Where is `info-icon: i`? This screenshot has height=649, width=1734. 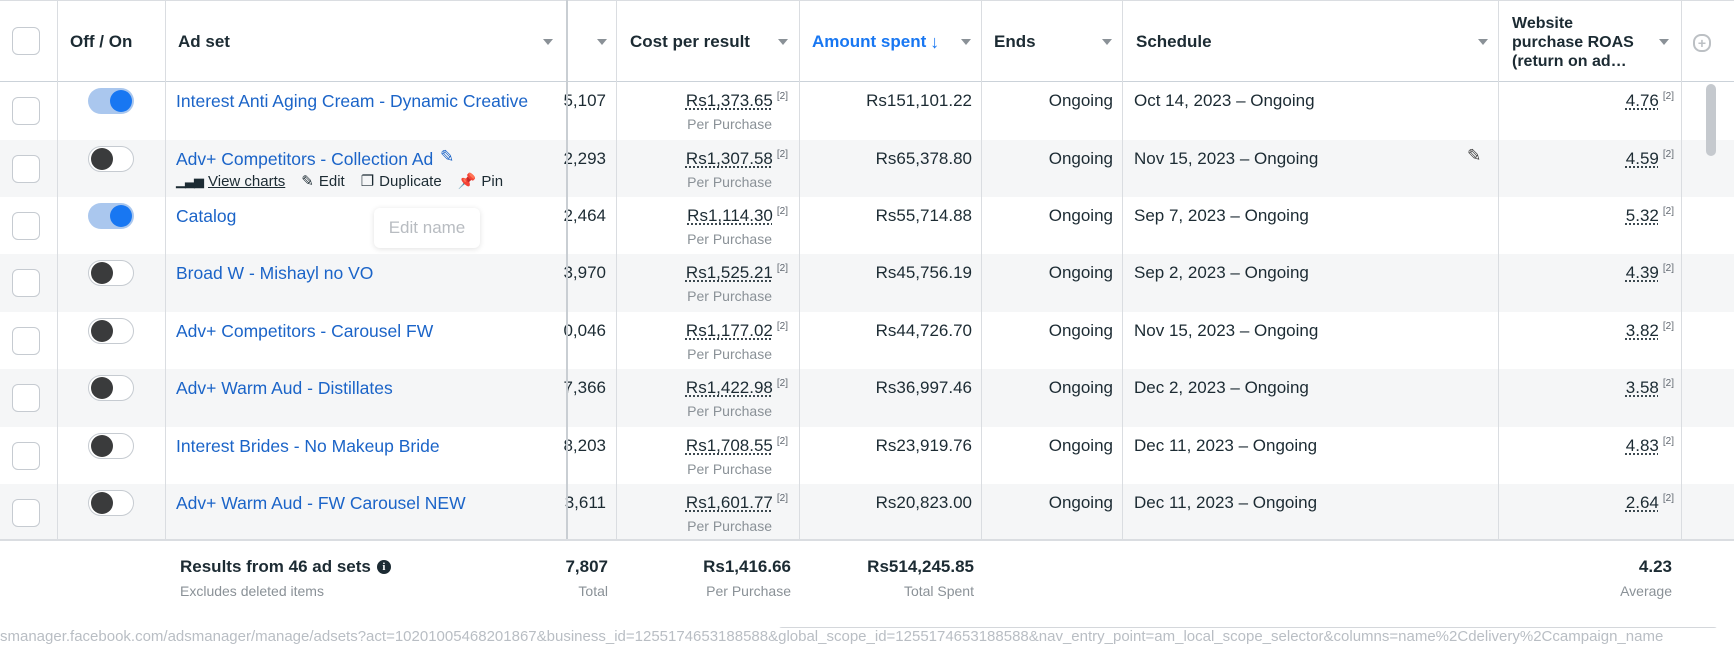
info-icon: i is located at coordinates (383, 567).